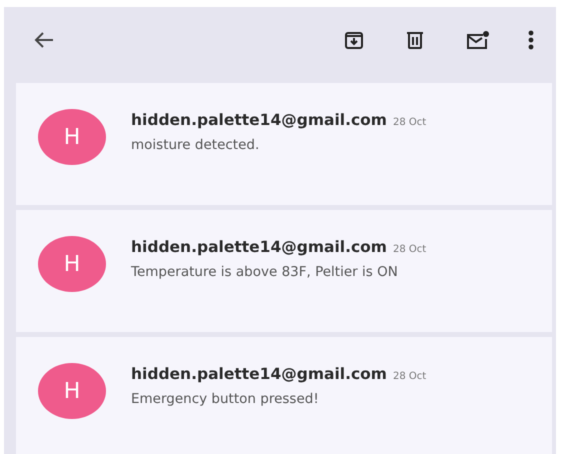 This screenshot has width=561, height=454. Describe the element at coordinates (44, 40) in the screenshot. I see `back-arrow-icon` at that location.